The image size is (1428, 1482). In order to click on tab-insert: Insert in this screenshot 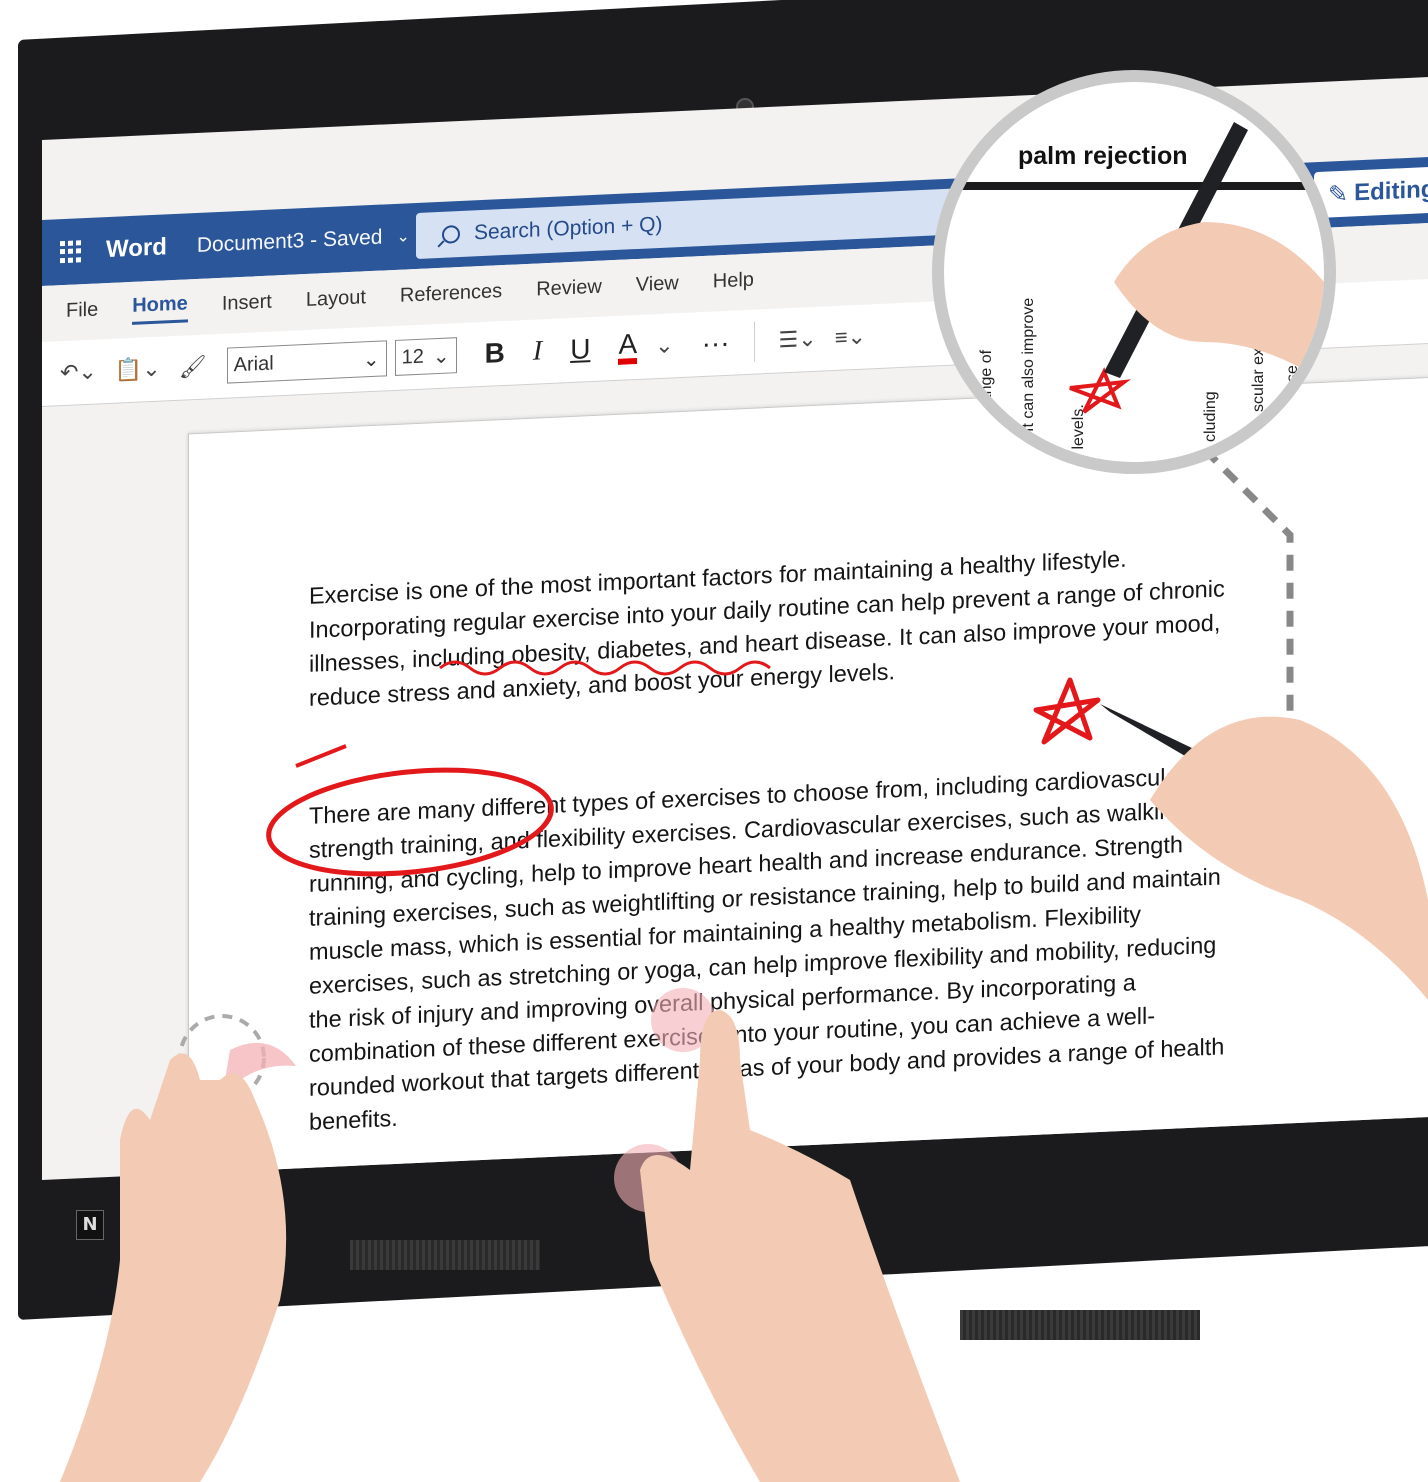, I will do `click(247, 304)`.